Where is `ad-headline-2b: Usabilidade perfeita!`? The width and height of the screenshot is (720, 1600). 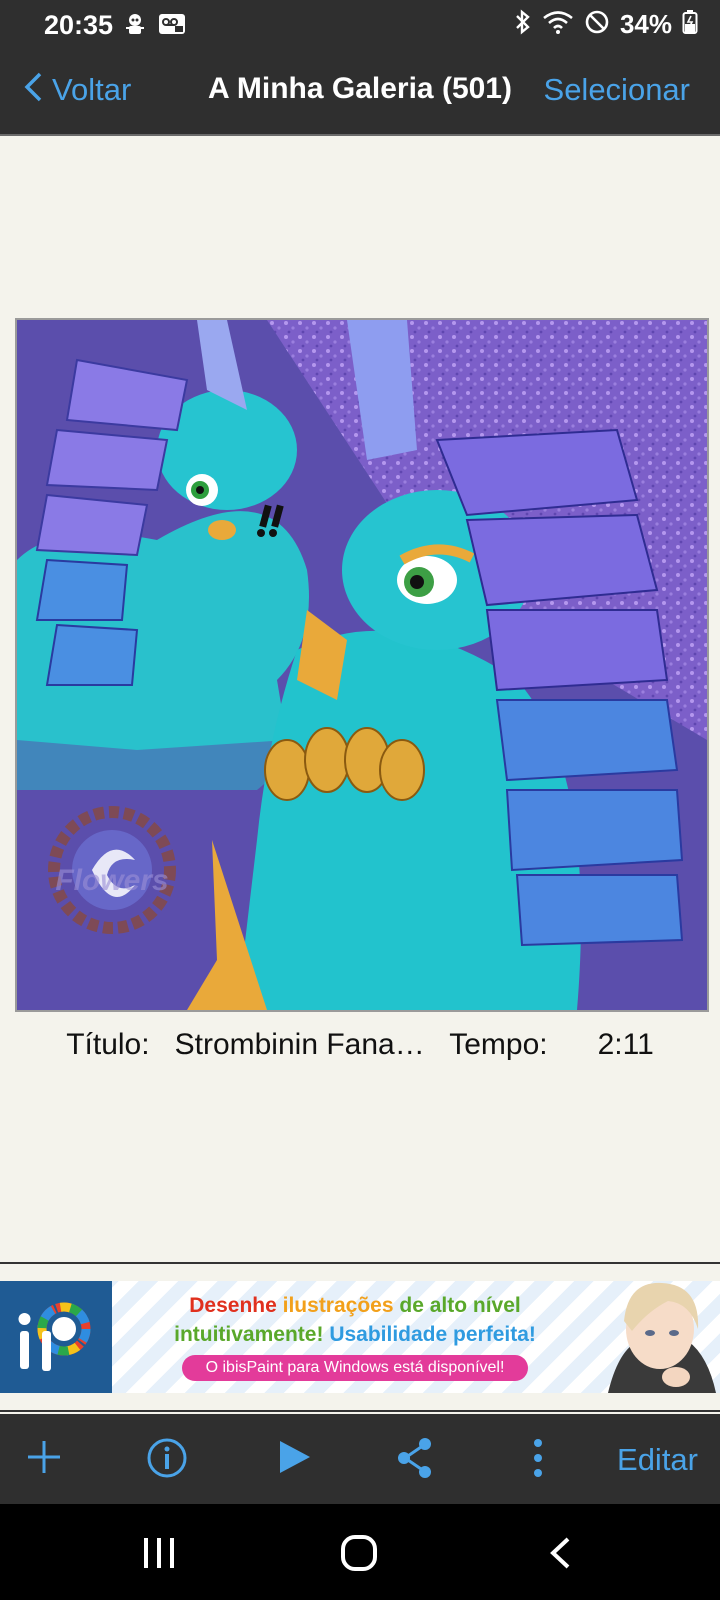 ad-headline-2b: Usabilidade perfeita! is located at coordinates (432, 1334).